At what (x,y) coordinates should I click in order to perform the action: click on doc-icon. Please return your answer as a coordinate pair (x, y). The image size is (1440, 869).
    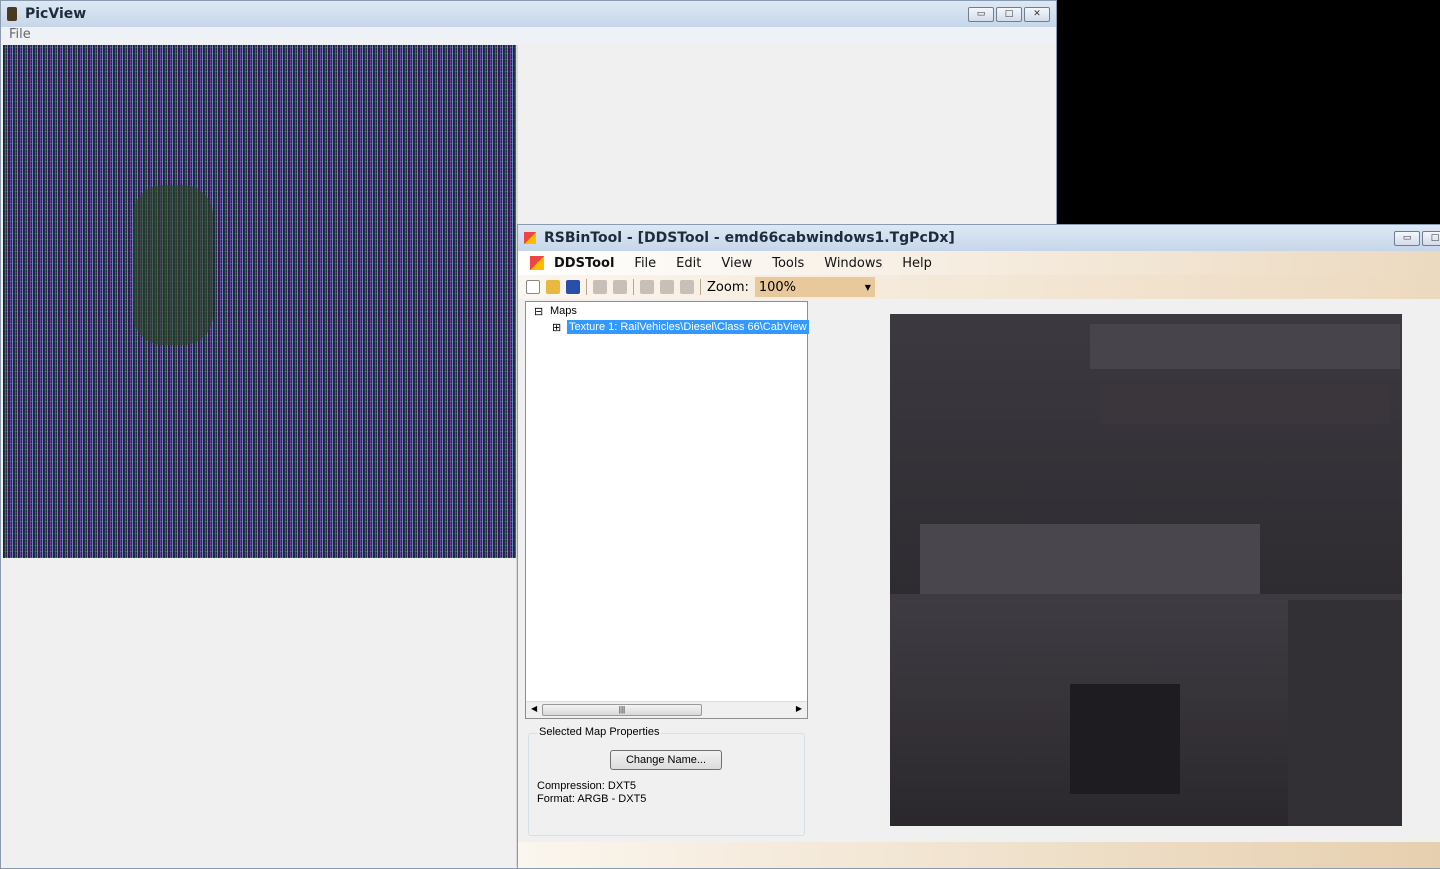
    Looking at the image, I should click on (537, 263).